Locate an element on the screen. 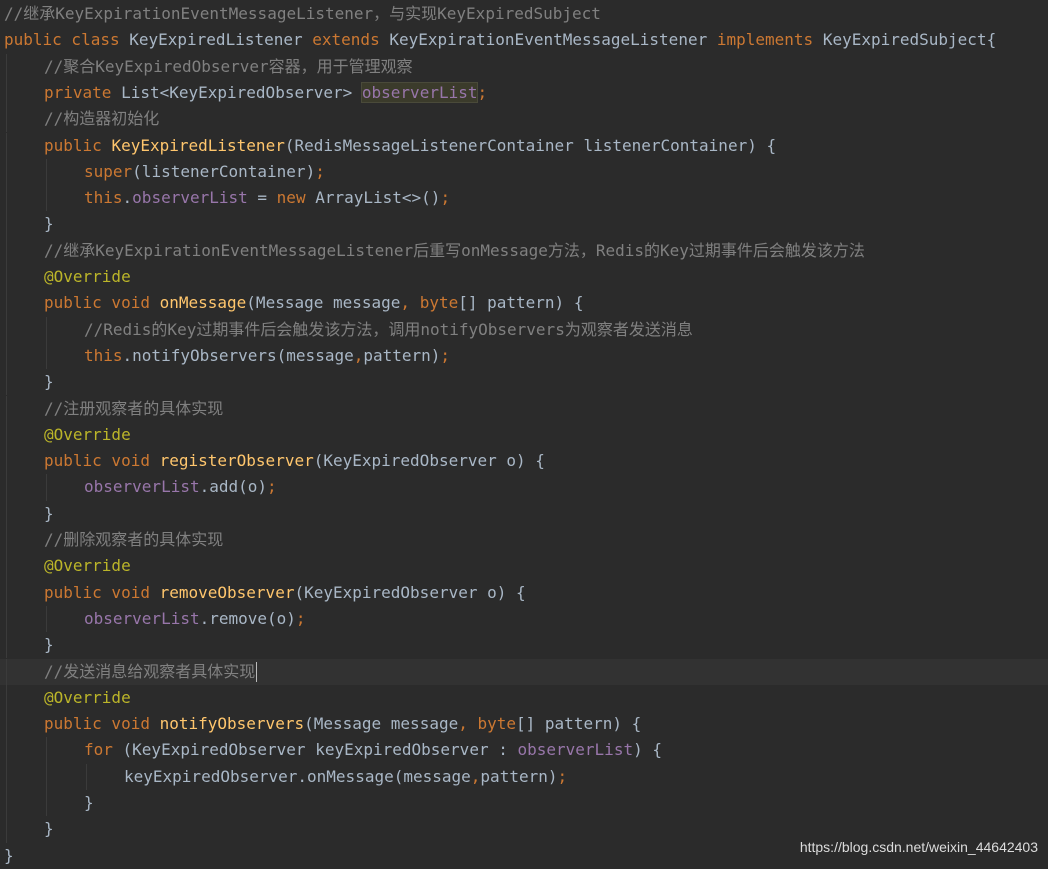 This screenshot has height=869, width=1048. code-line: observerList.remove(o); is located at coordinates (524, 619).